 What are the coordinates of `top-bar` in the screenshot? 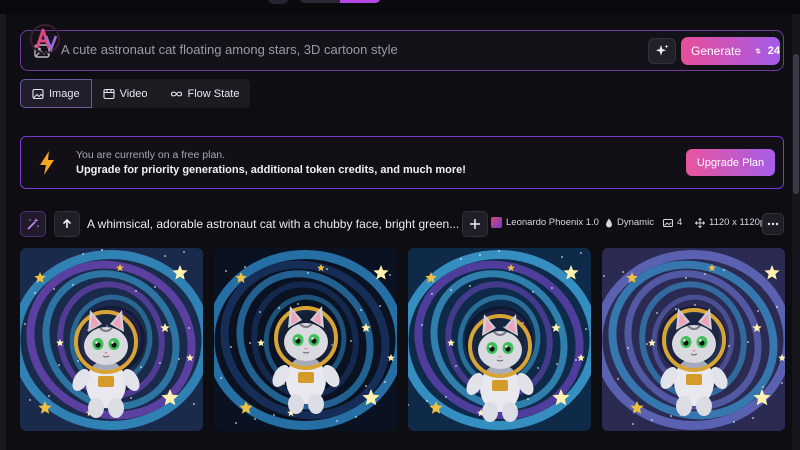 It's located at (400, 7).